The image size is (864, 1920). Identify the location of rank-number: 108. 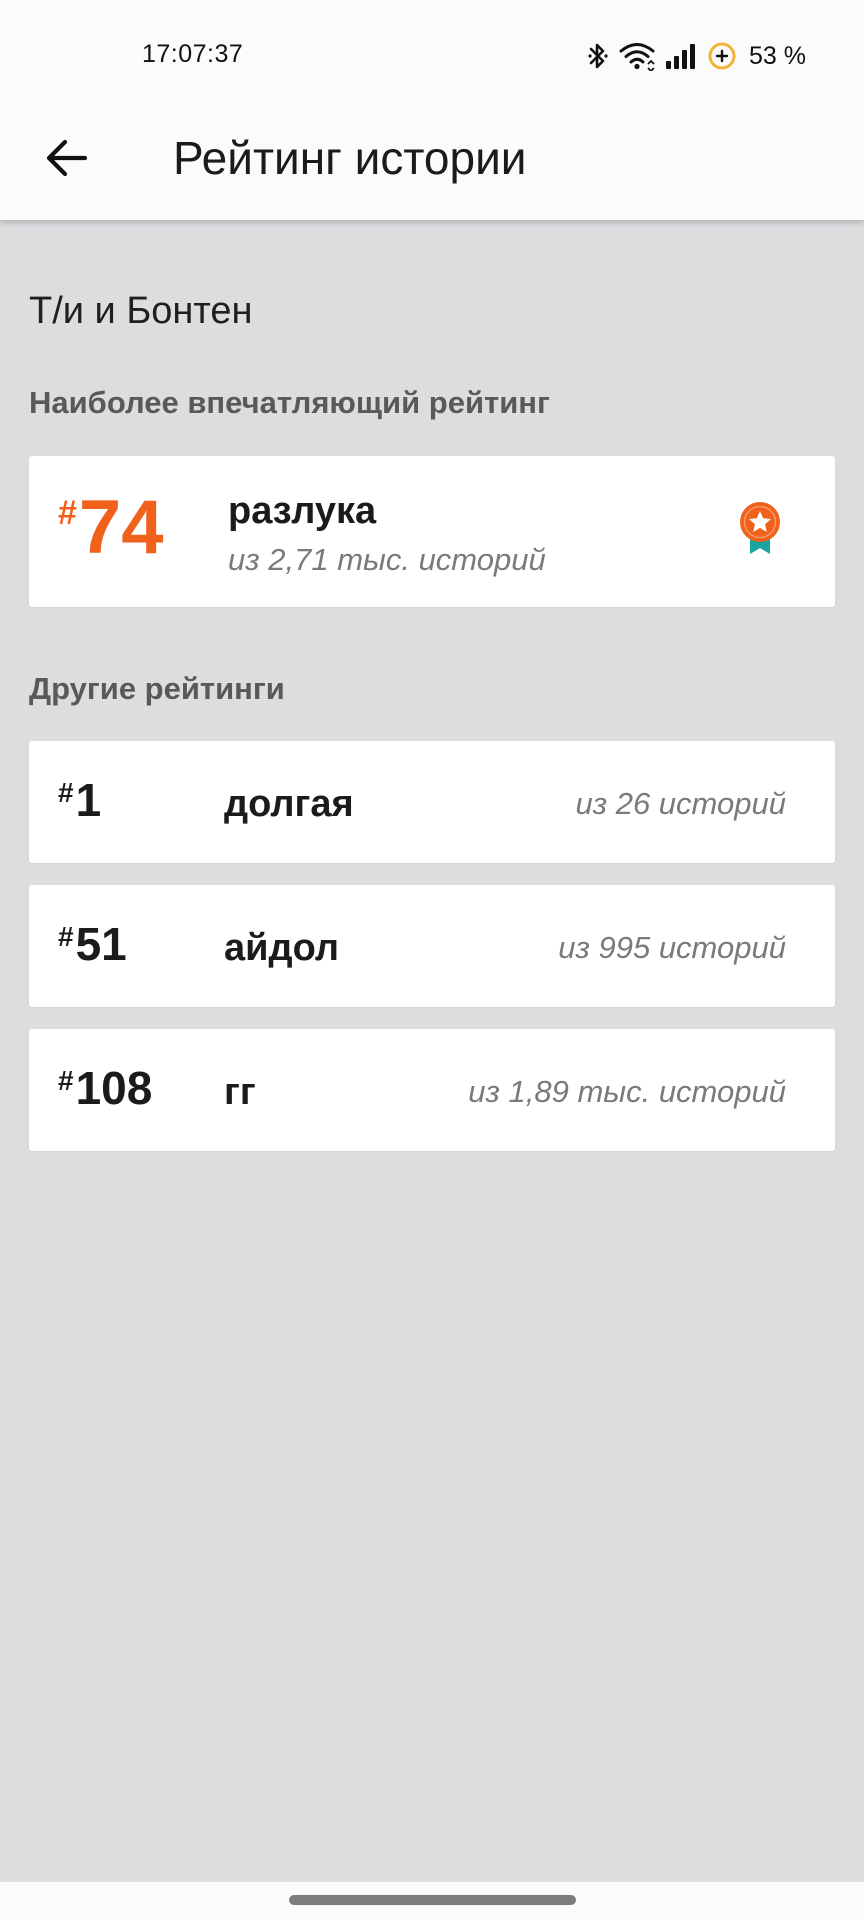
(114, 1088).